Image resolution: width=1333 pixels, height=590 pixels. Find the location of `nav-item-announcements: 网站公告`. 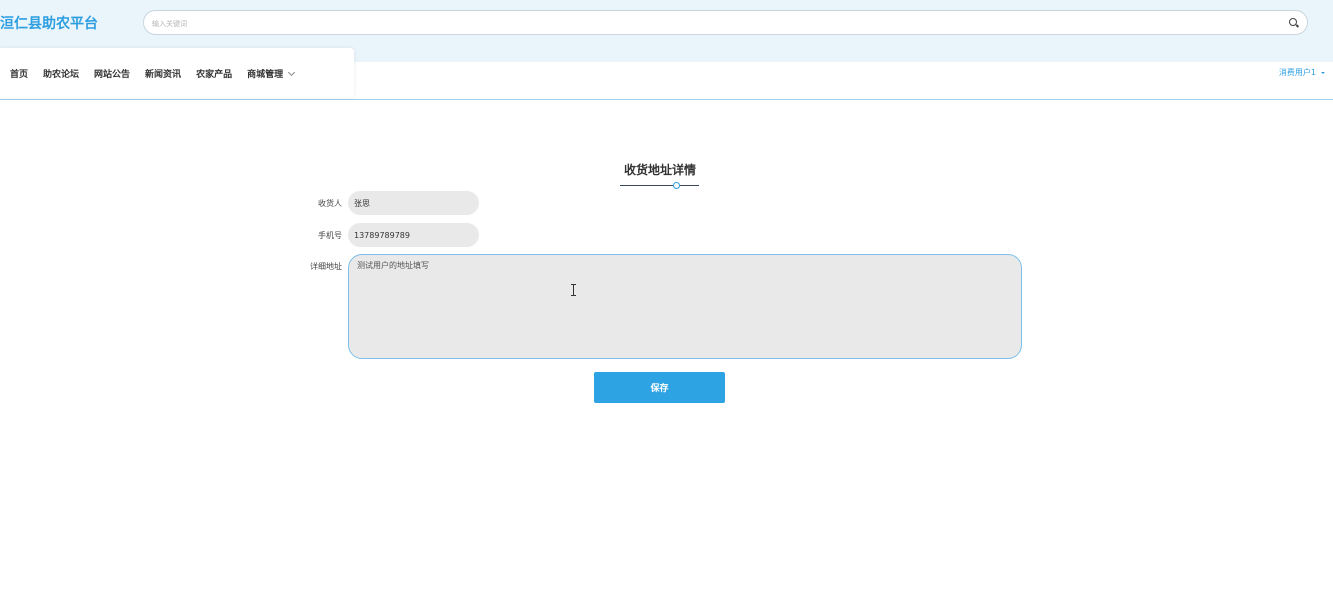

nav-item-announcements: 网站公告 is located at coordinates (112, 73).